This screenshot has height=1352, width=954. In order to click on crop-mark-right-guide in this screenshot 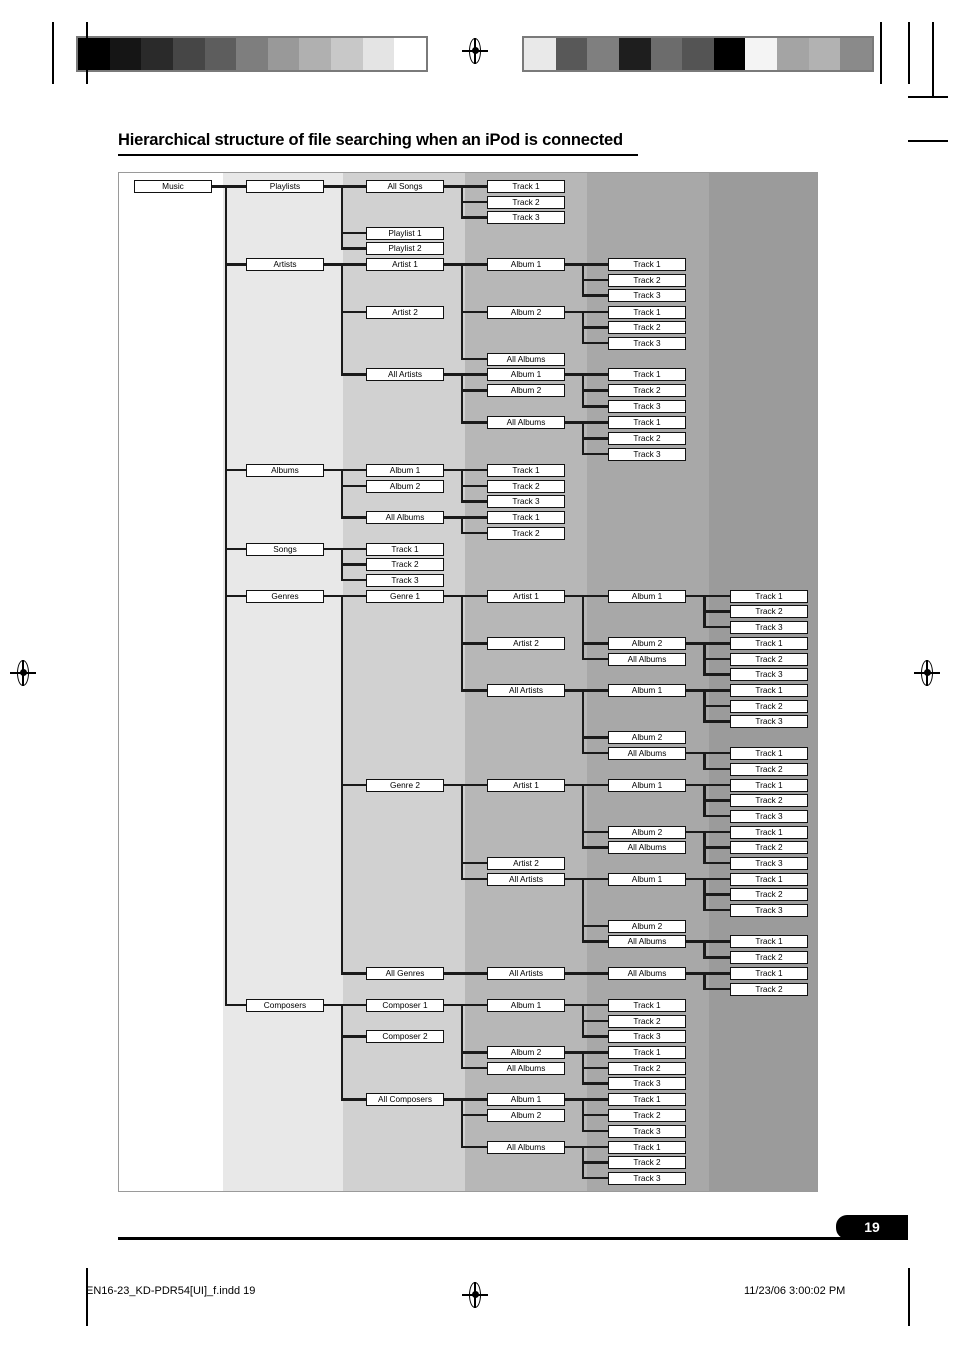, I will do `click(933, 60)`.